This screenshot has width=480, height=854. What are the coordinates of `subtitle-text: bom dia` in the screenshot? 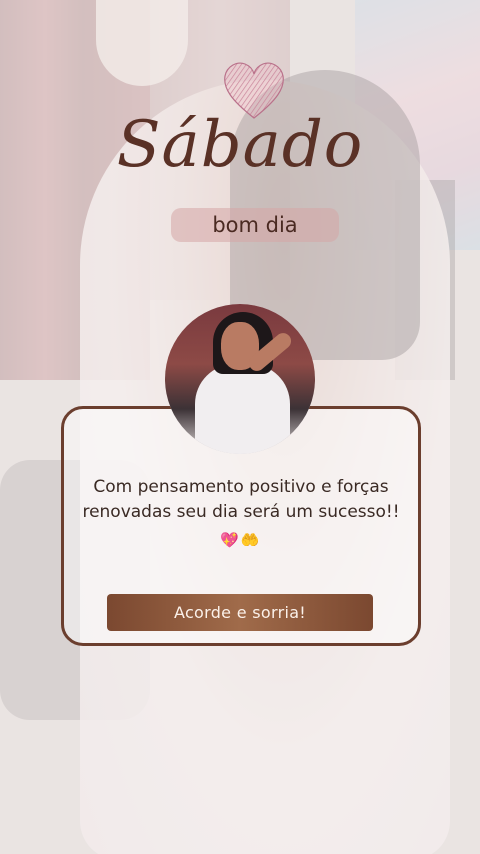 It's located at (255, 225).